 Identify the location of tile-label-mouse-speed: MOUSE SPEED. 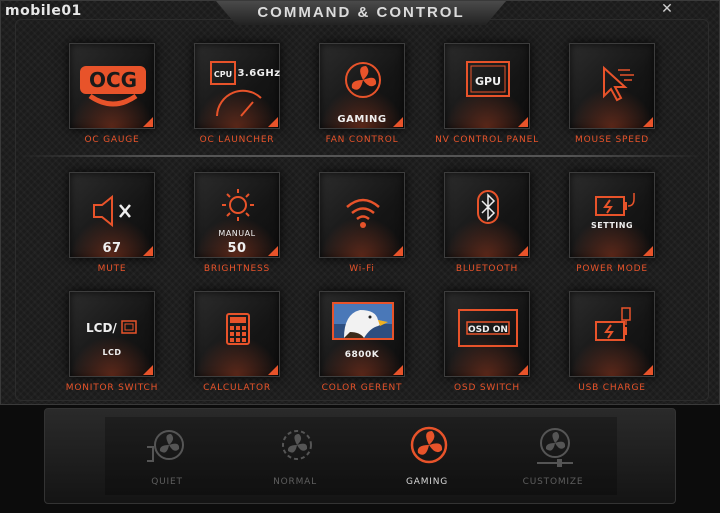
(612, 140).